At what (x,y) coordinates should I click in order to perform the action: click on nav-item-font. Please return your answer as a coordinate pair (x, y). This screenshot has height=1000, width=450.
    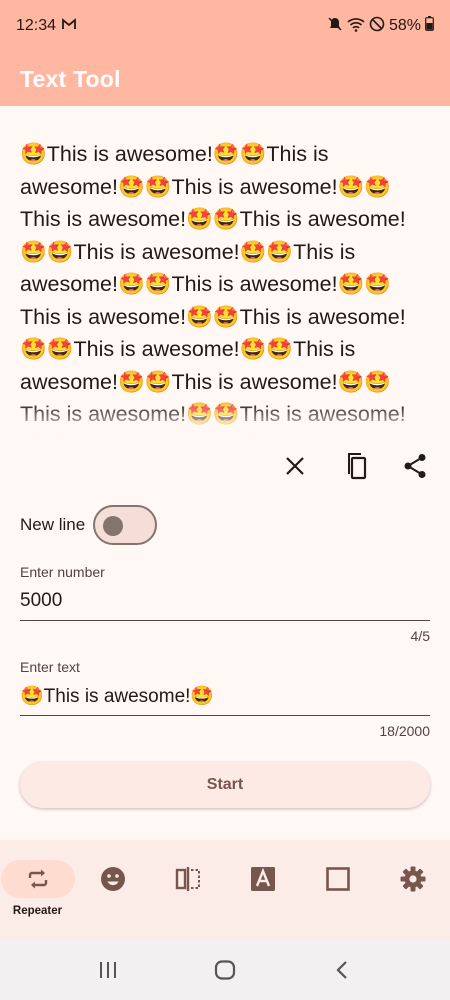
    Looking at the image, I should click on (262, 890).